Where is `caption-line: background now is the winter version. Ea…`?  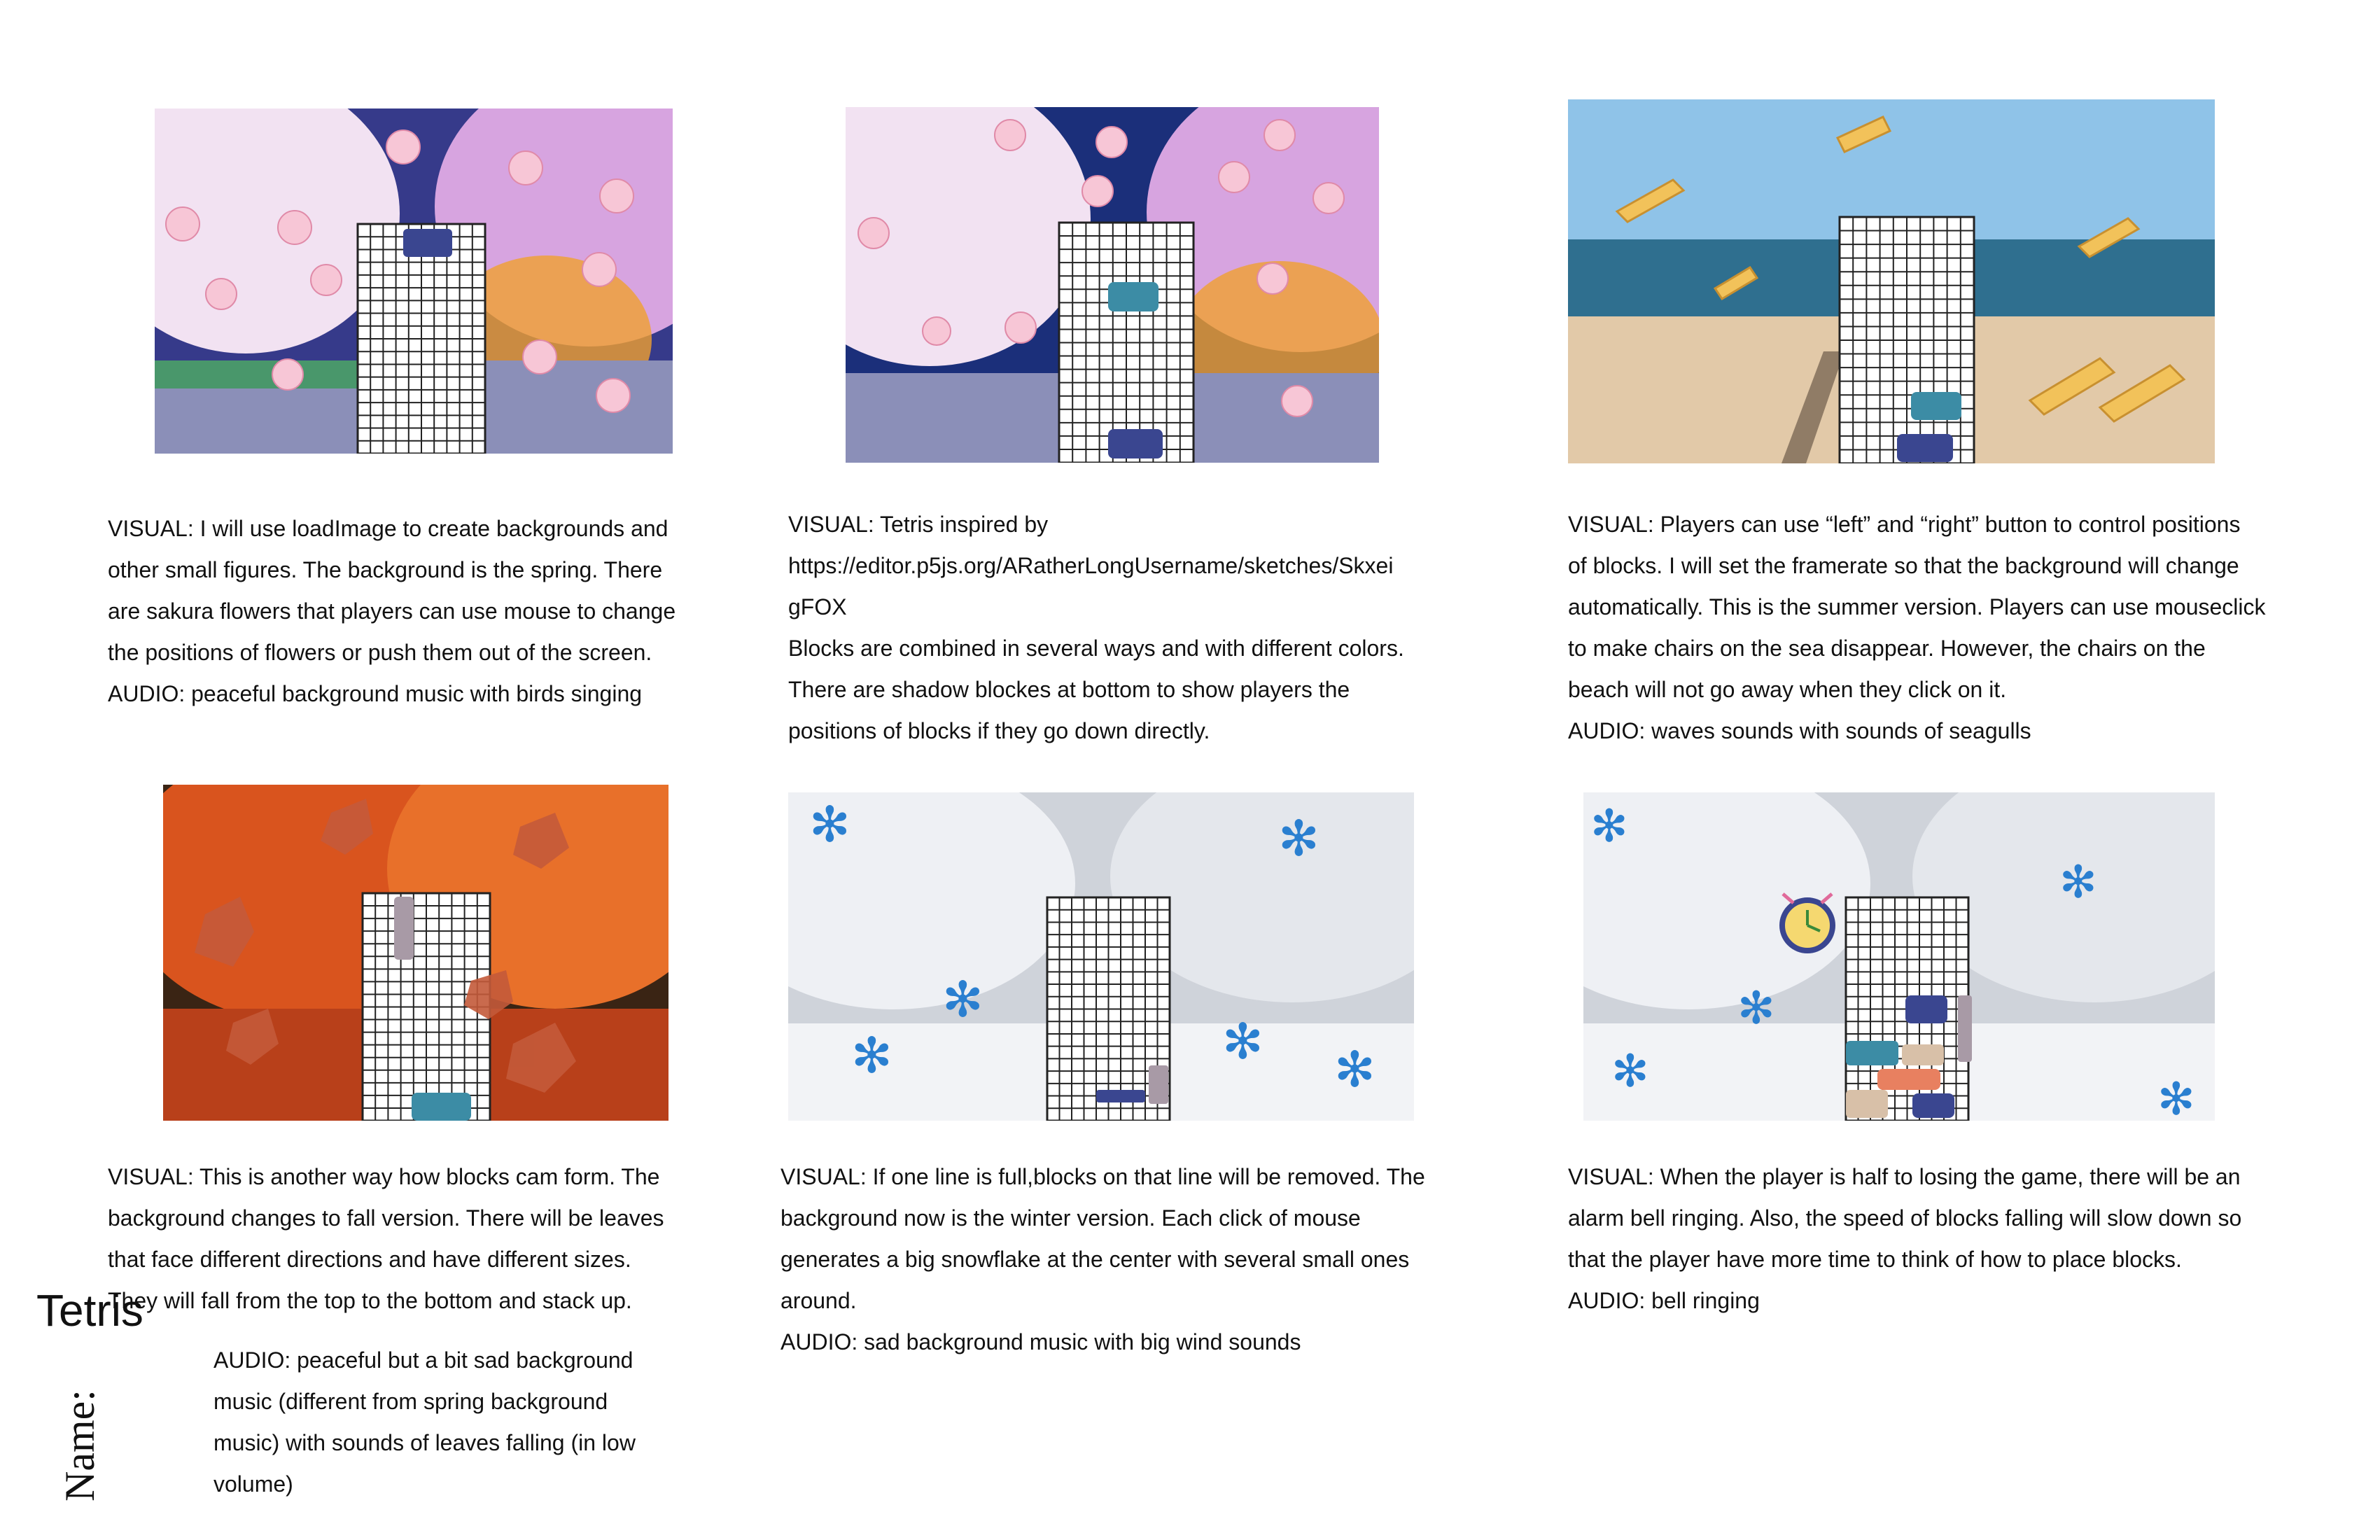
caption-line: background now is the winter version. Ea… is located at coordinates (1070, 1218).